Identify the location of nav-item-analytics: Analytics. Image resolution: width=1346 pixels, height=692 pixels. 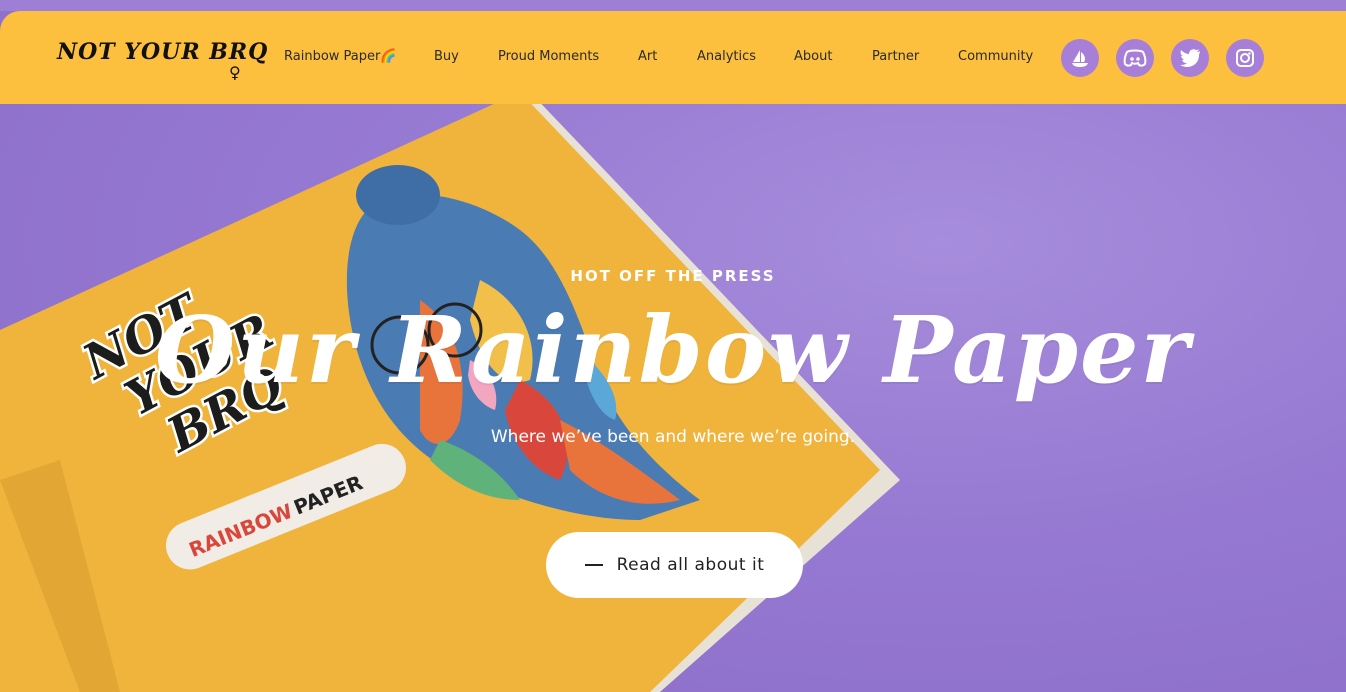
(726, 56).